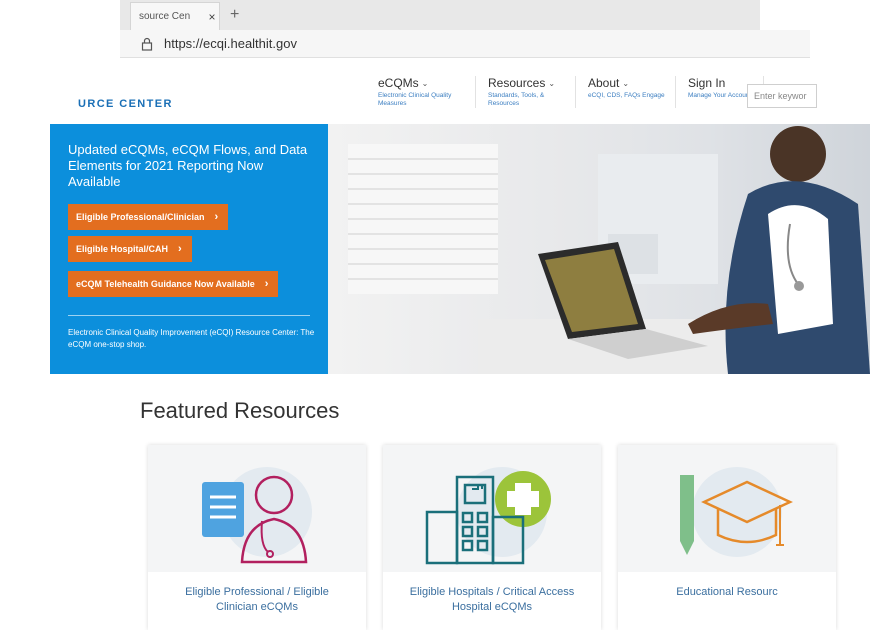 This screenshot has width=875, height=630. I want to click on nav-item-about: About ⌄ eCQI, CDS, FAQs Engage, so click(626, 92).